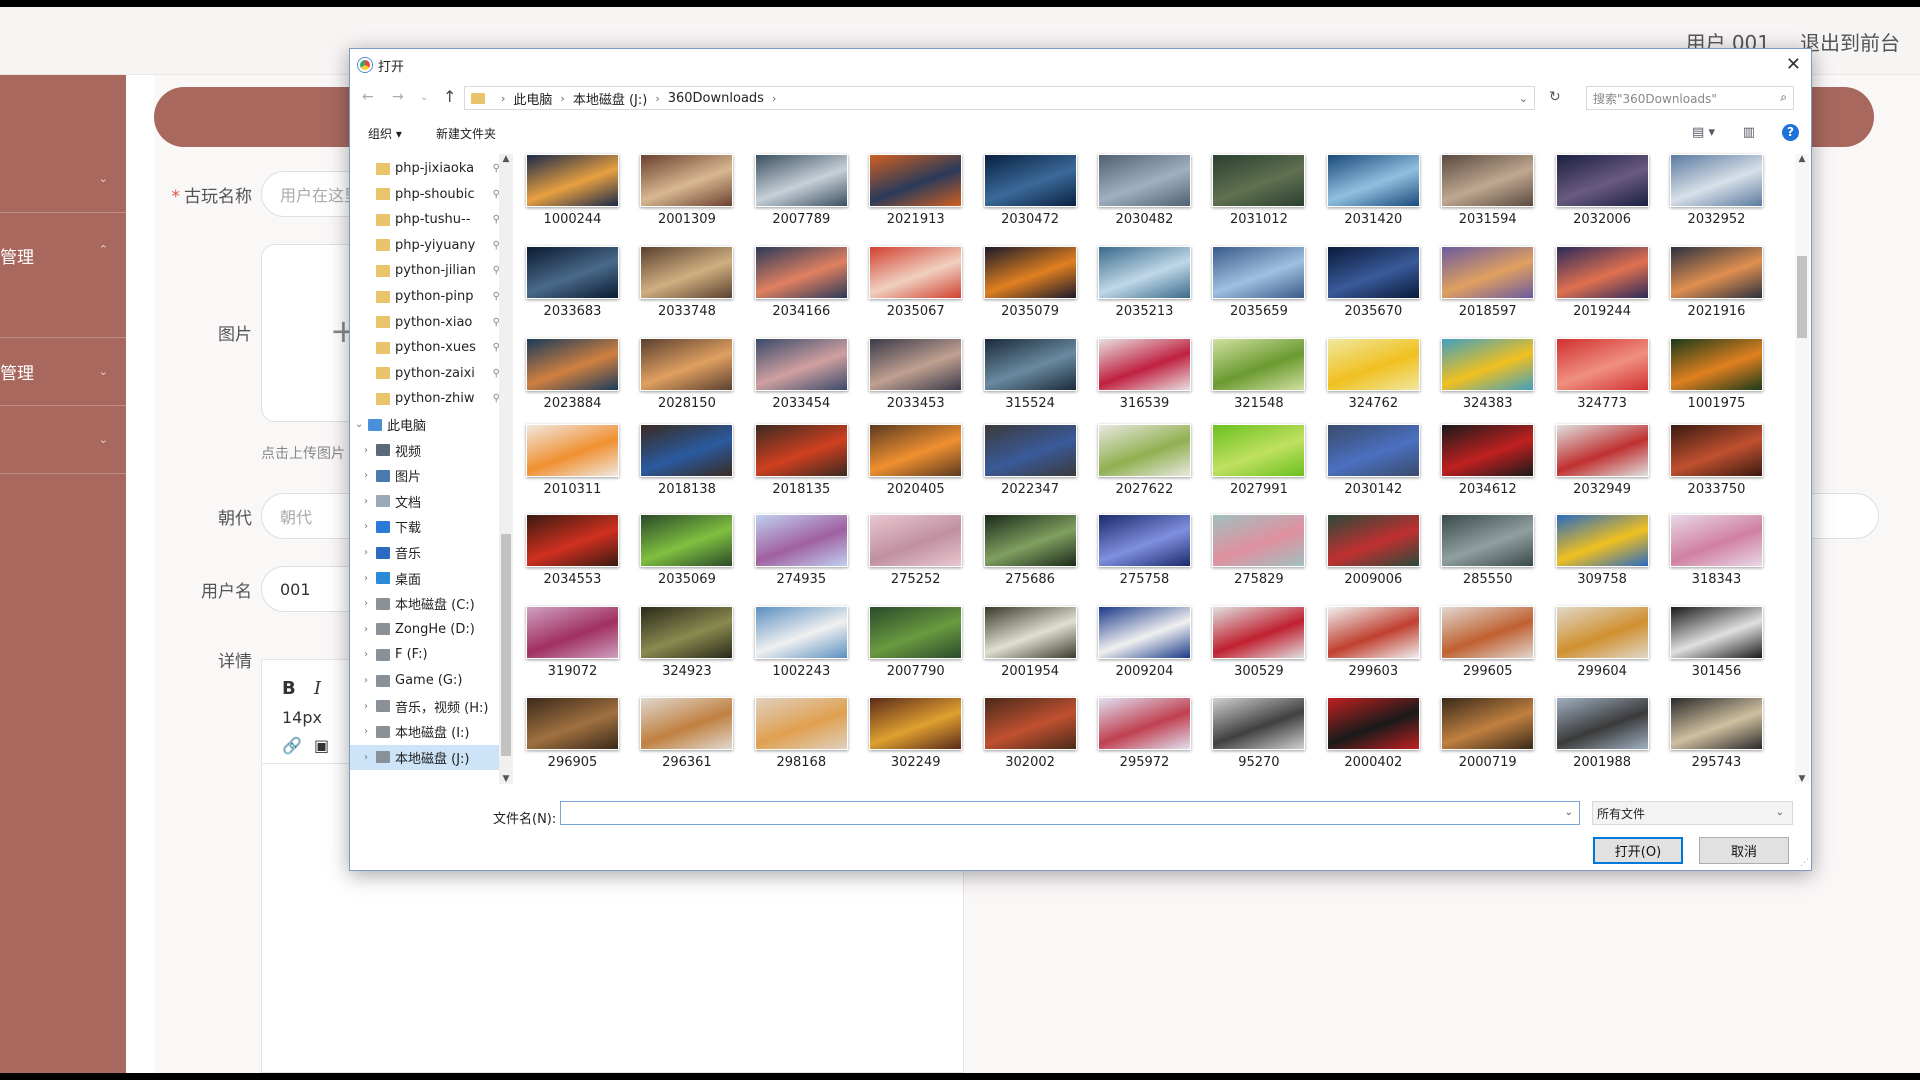 This screenshot has height=1080, width=1920. Describe the element at coordinates (1144, 460) in the screenshot. I see `file-tile: 2027622` at that location.